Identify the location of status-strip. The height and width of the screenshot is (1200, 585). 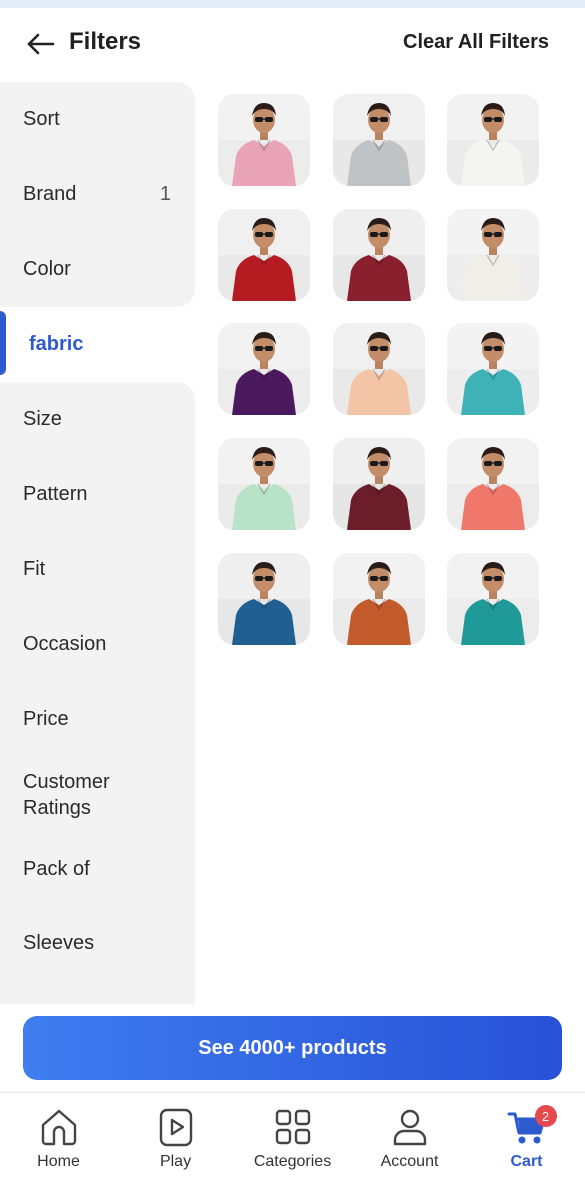
(292, 4).